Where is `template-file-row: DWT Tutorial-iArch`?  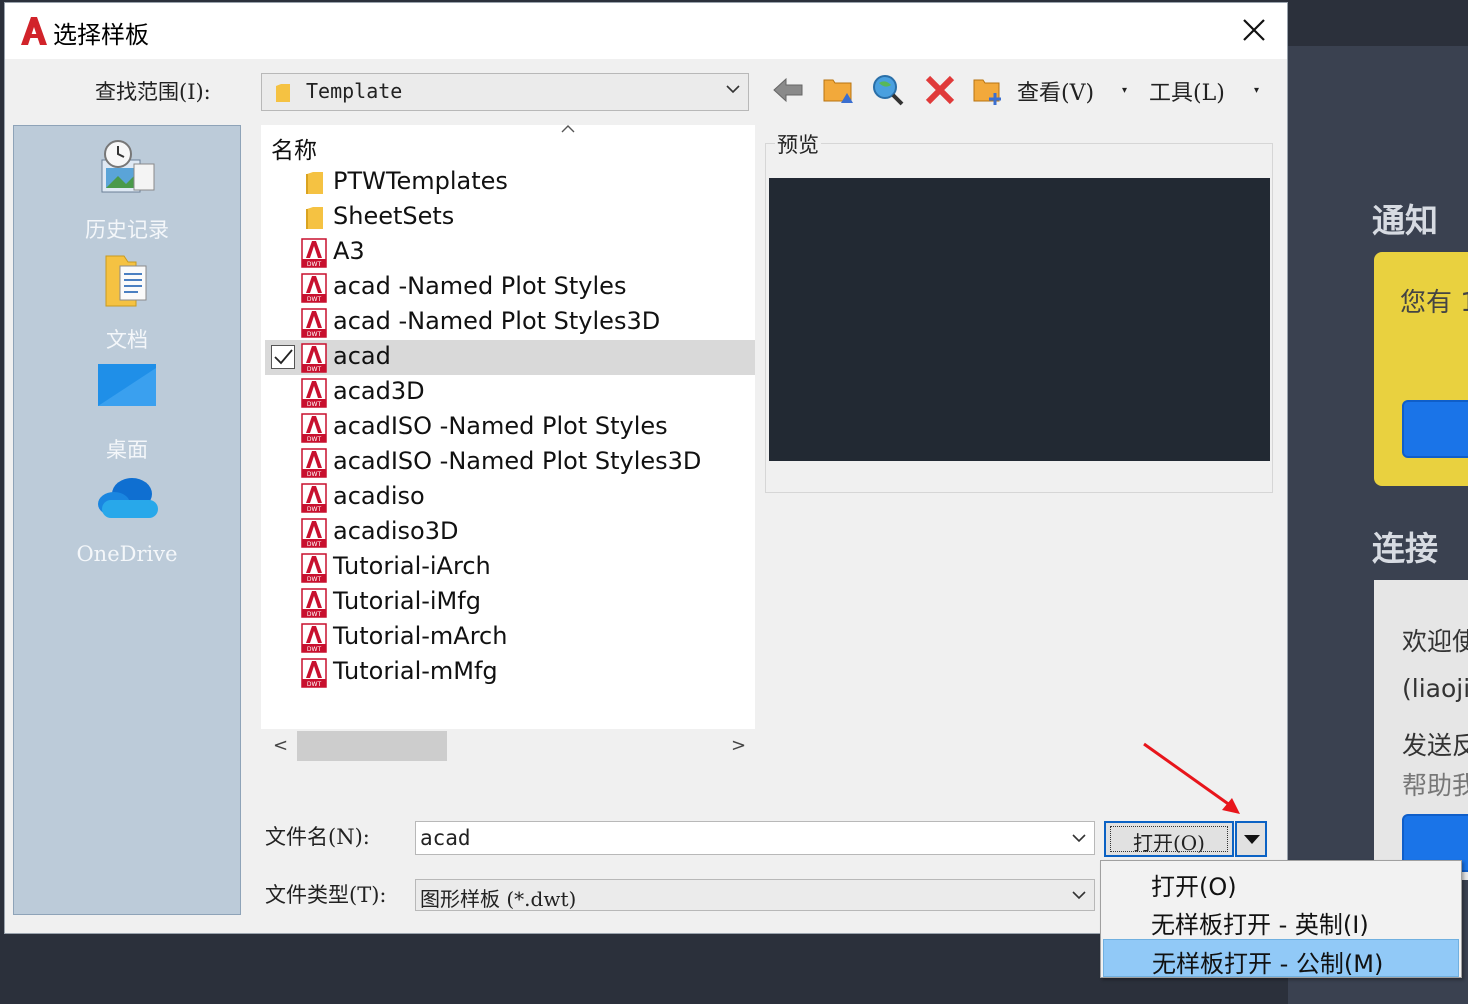
template-file-row: DWT Tutorial-iArch is located at coordinates (510, 567).